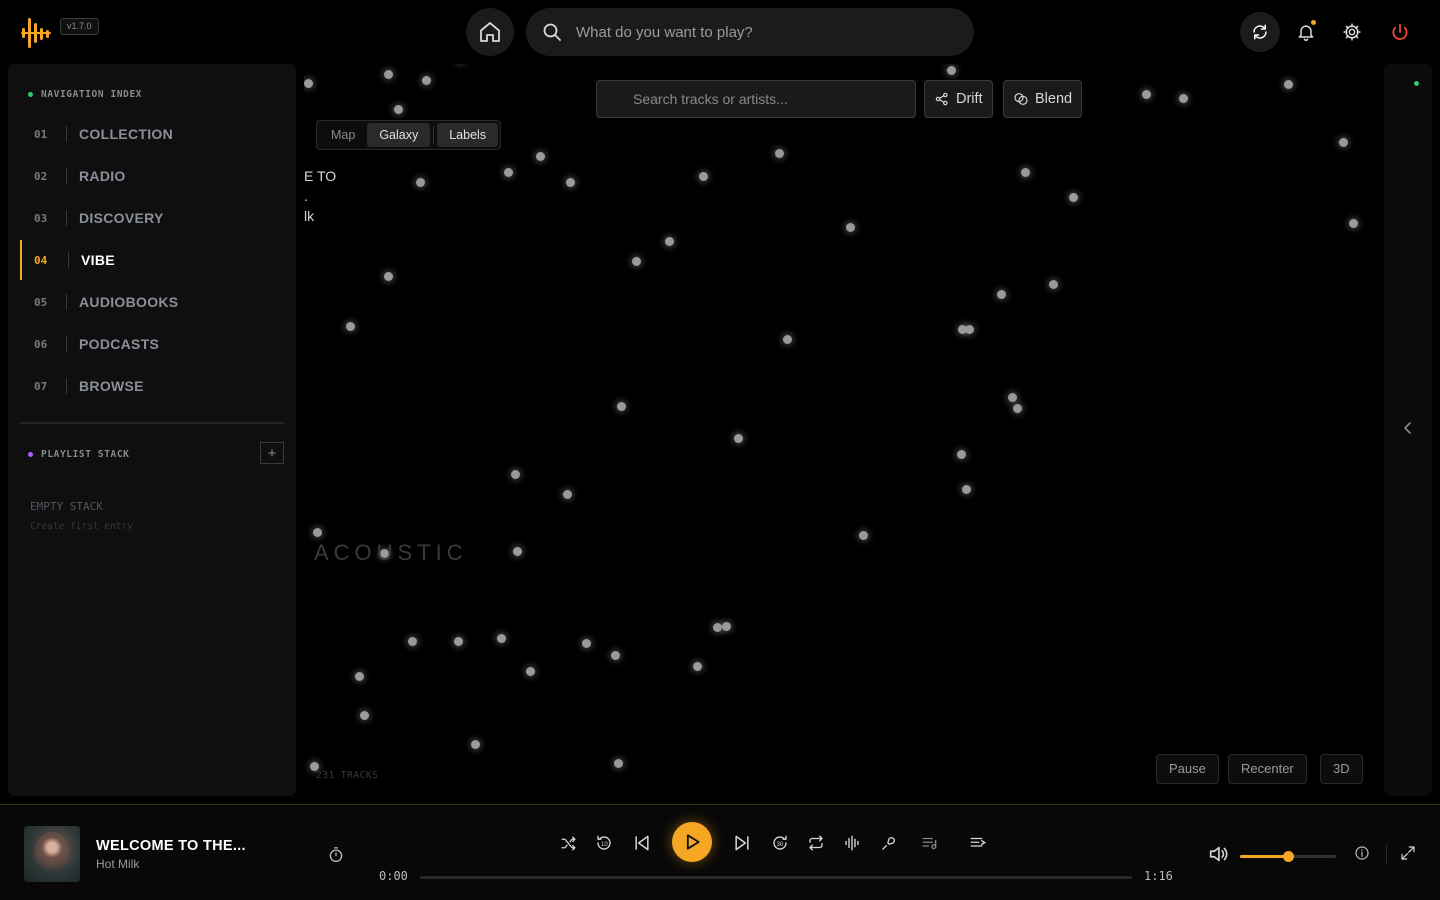  I want to click on sync-button, so click(1260, 32).